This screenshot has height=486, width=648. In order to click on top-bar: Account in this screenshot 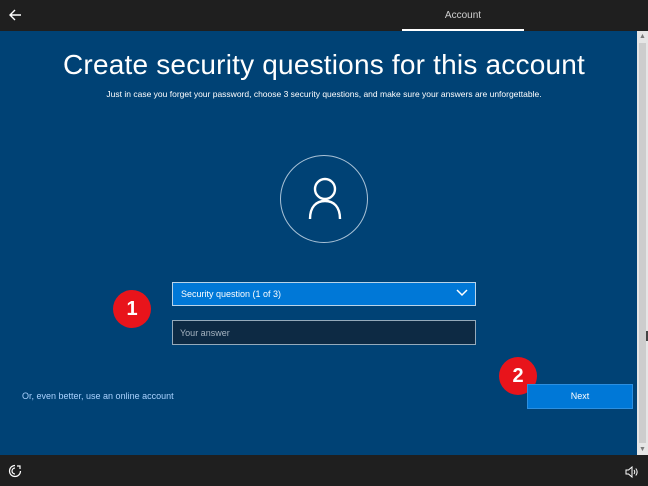, I will do `click(324, 15)`.